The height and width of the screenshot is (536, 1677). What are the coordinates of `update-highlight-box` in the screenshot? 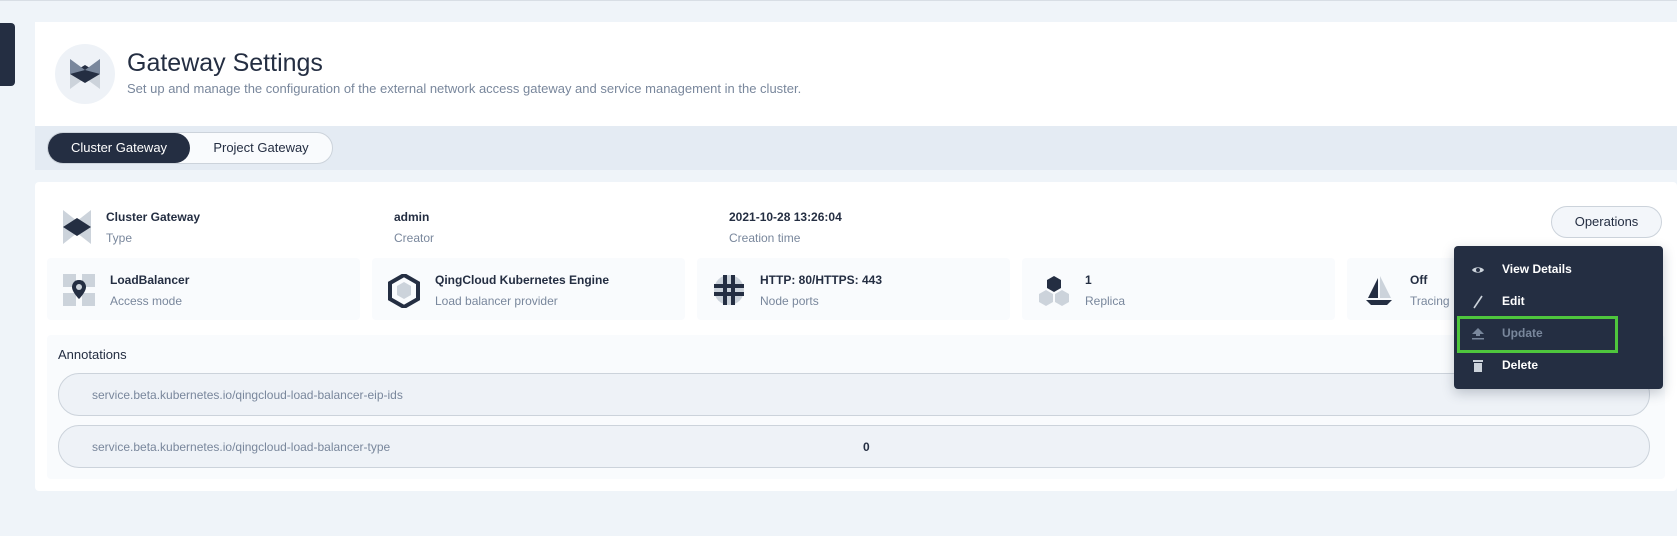 It's located at (1537, 334).